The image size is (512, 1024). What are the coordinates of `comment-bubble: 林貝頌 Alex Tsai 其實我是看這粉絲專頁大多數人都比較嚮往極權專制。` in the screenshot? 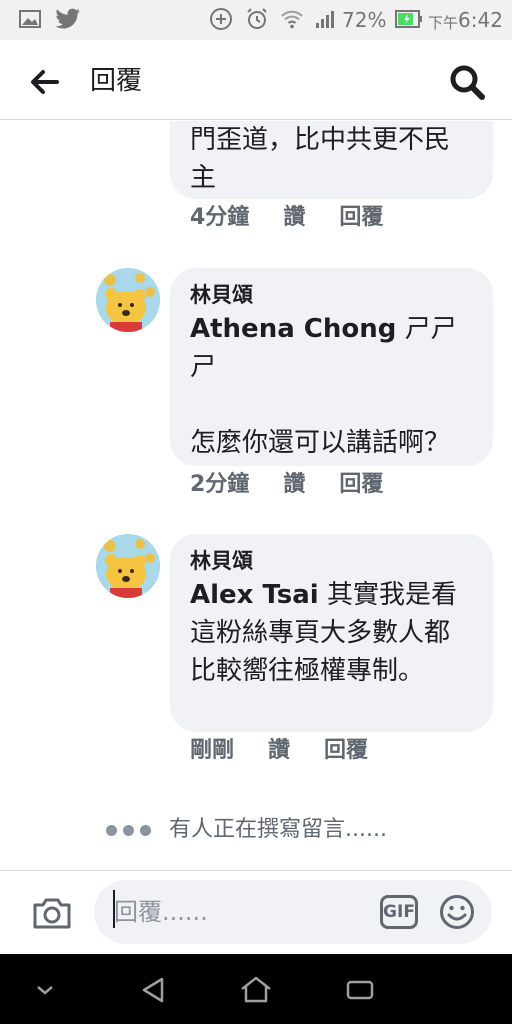 It's located at (331, 633).